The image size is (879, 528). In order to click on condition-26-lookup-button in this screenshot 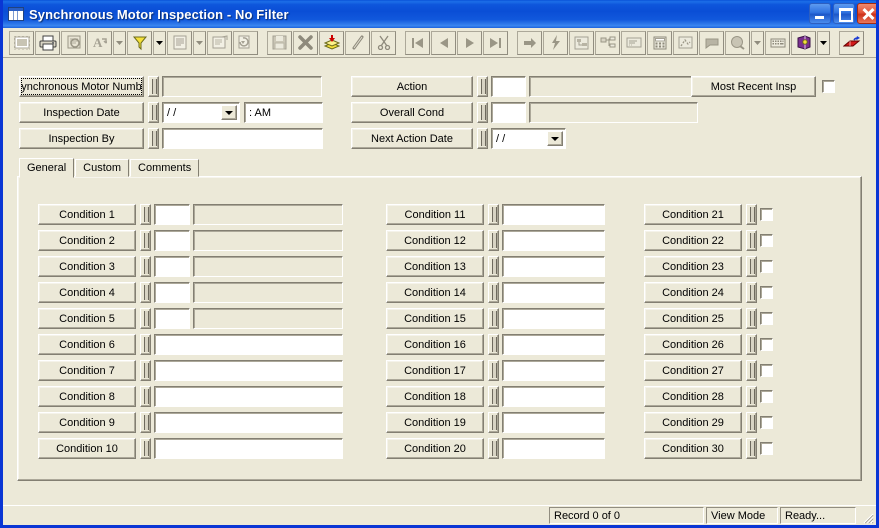, I will do `click(751, 344)`.